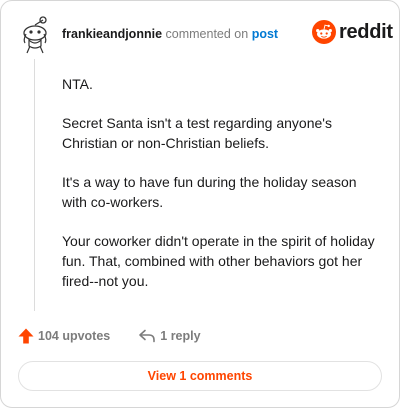 Image resolution: width=400 pixels, height=408 pixels. I want to click on reddit-snoo-icon, so click(324, 32).